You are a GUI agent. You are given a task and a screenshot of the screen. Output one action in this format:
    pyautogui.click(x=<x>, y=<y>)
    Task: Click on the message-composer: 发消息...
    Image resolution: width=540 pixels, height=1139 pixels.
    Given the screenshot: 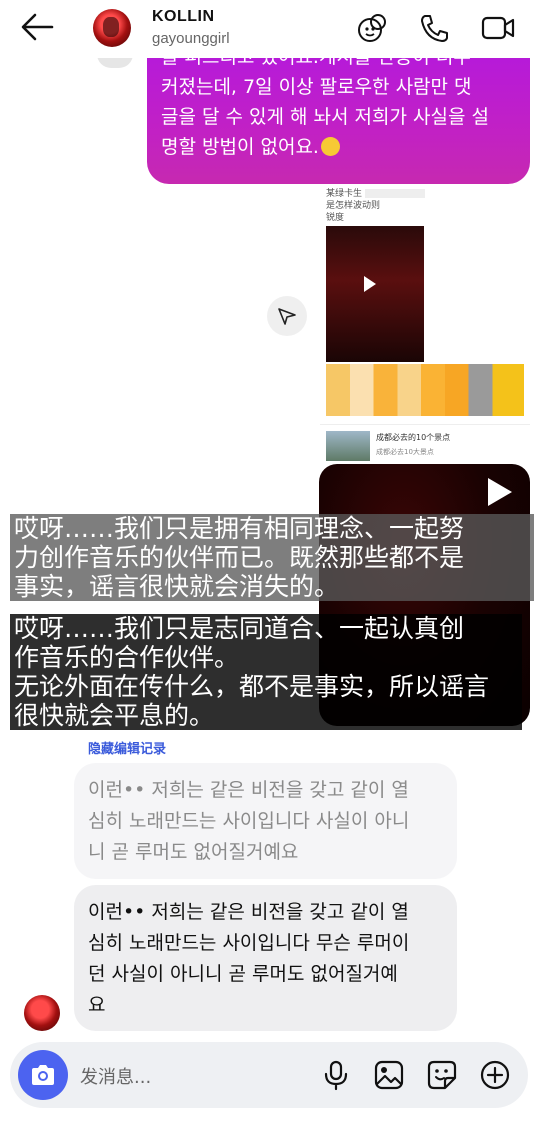 What is the action you would take?
    pyautogui.click(x=269, y=1075)
    